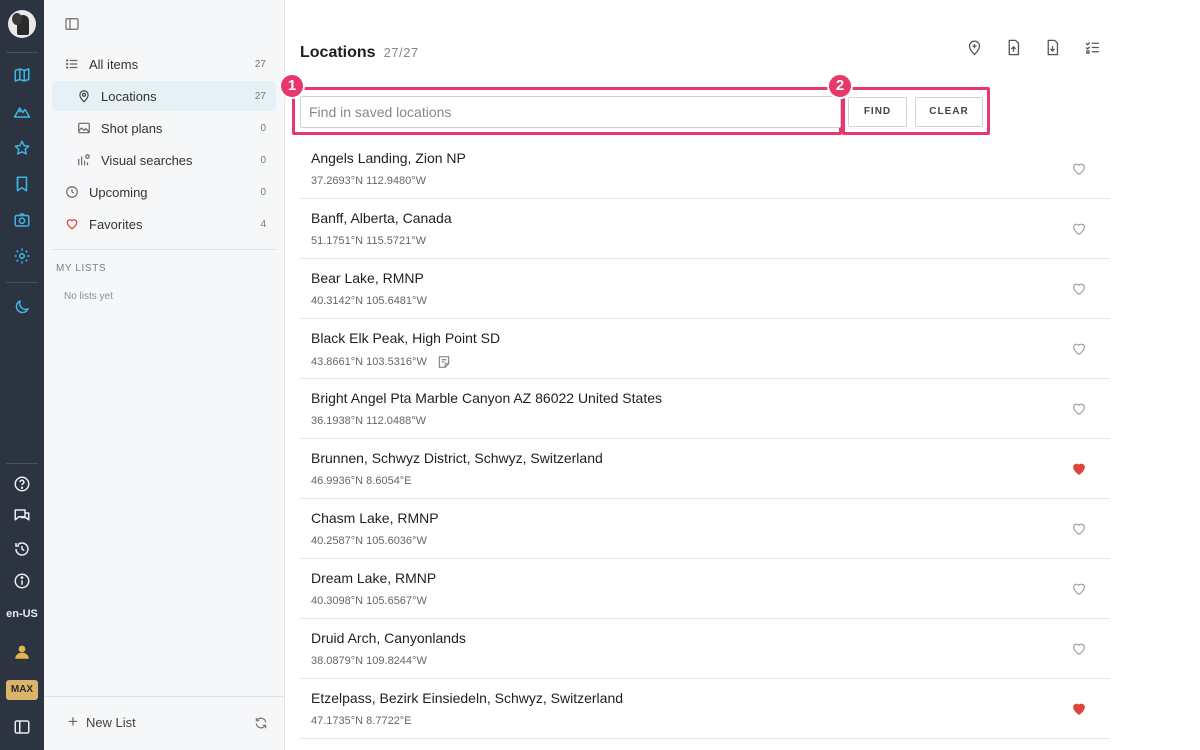 The height and width of the screenshot is (750, 1200). What do you see at coordinates (22, 256) in the screenshot?
I see `settings-icon` at bounding box center [22, 256].